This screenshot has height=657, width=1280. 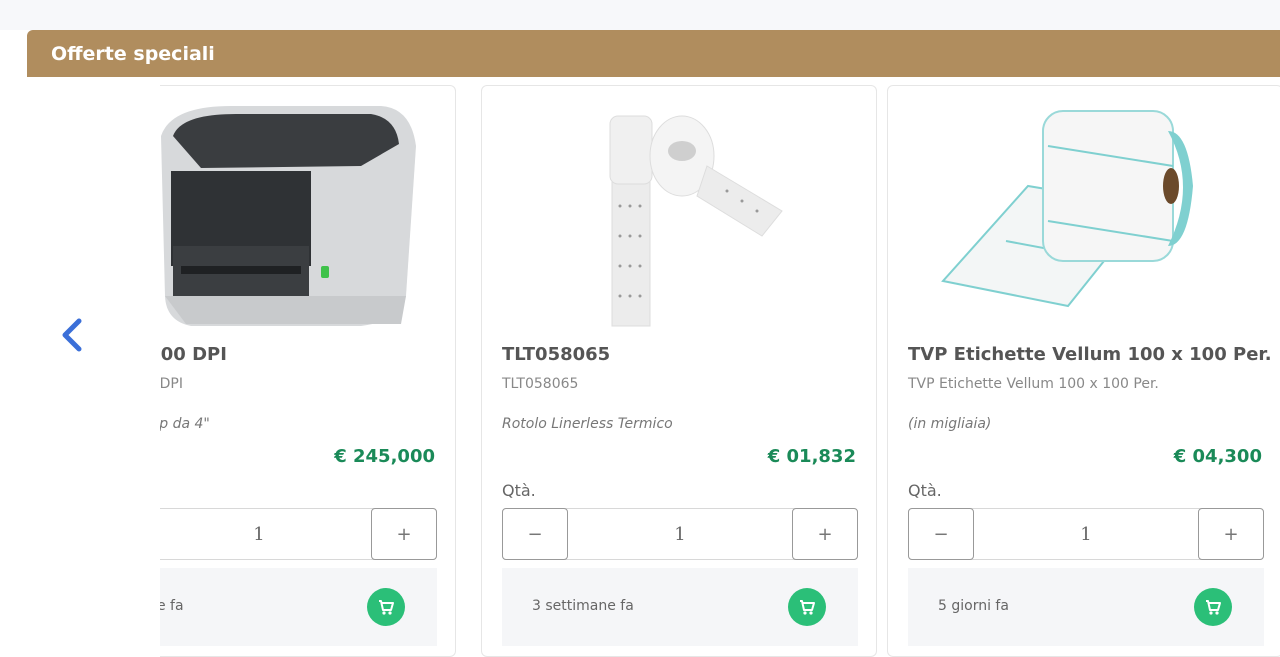 I want to click on chevron-left-icon, so click(x=75, y=335).